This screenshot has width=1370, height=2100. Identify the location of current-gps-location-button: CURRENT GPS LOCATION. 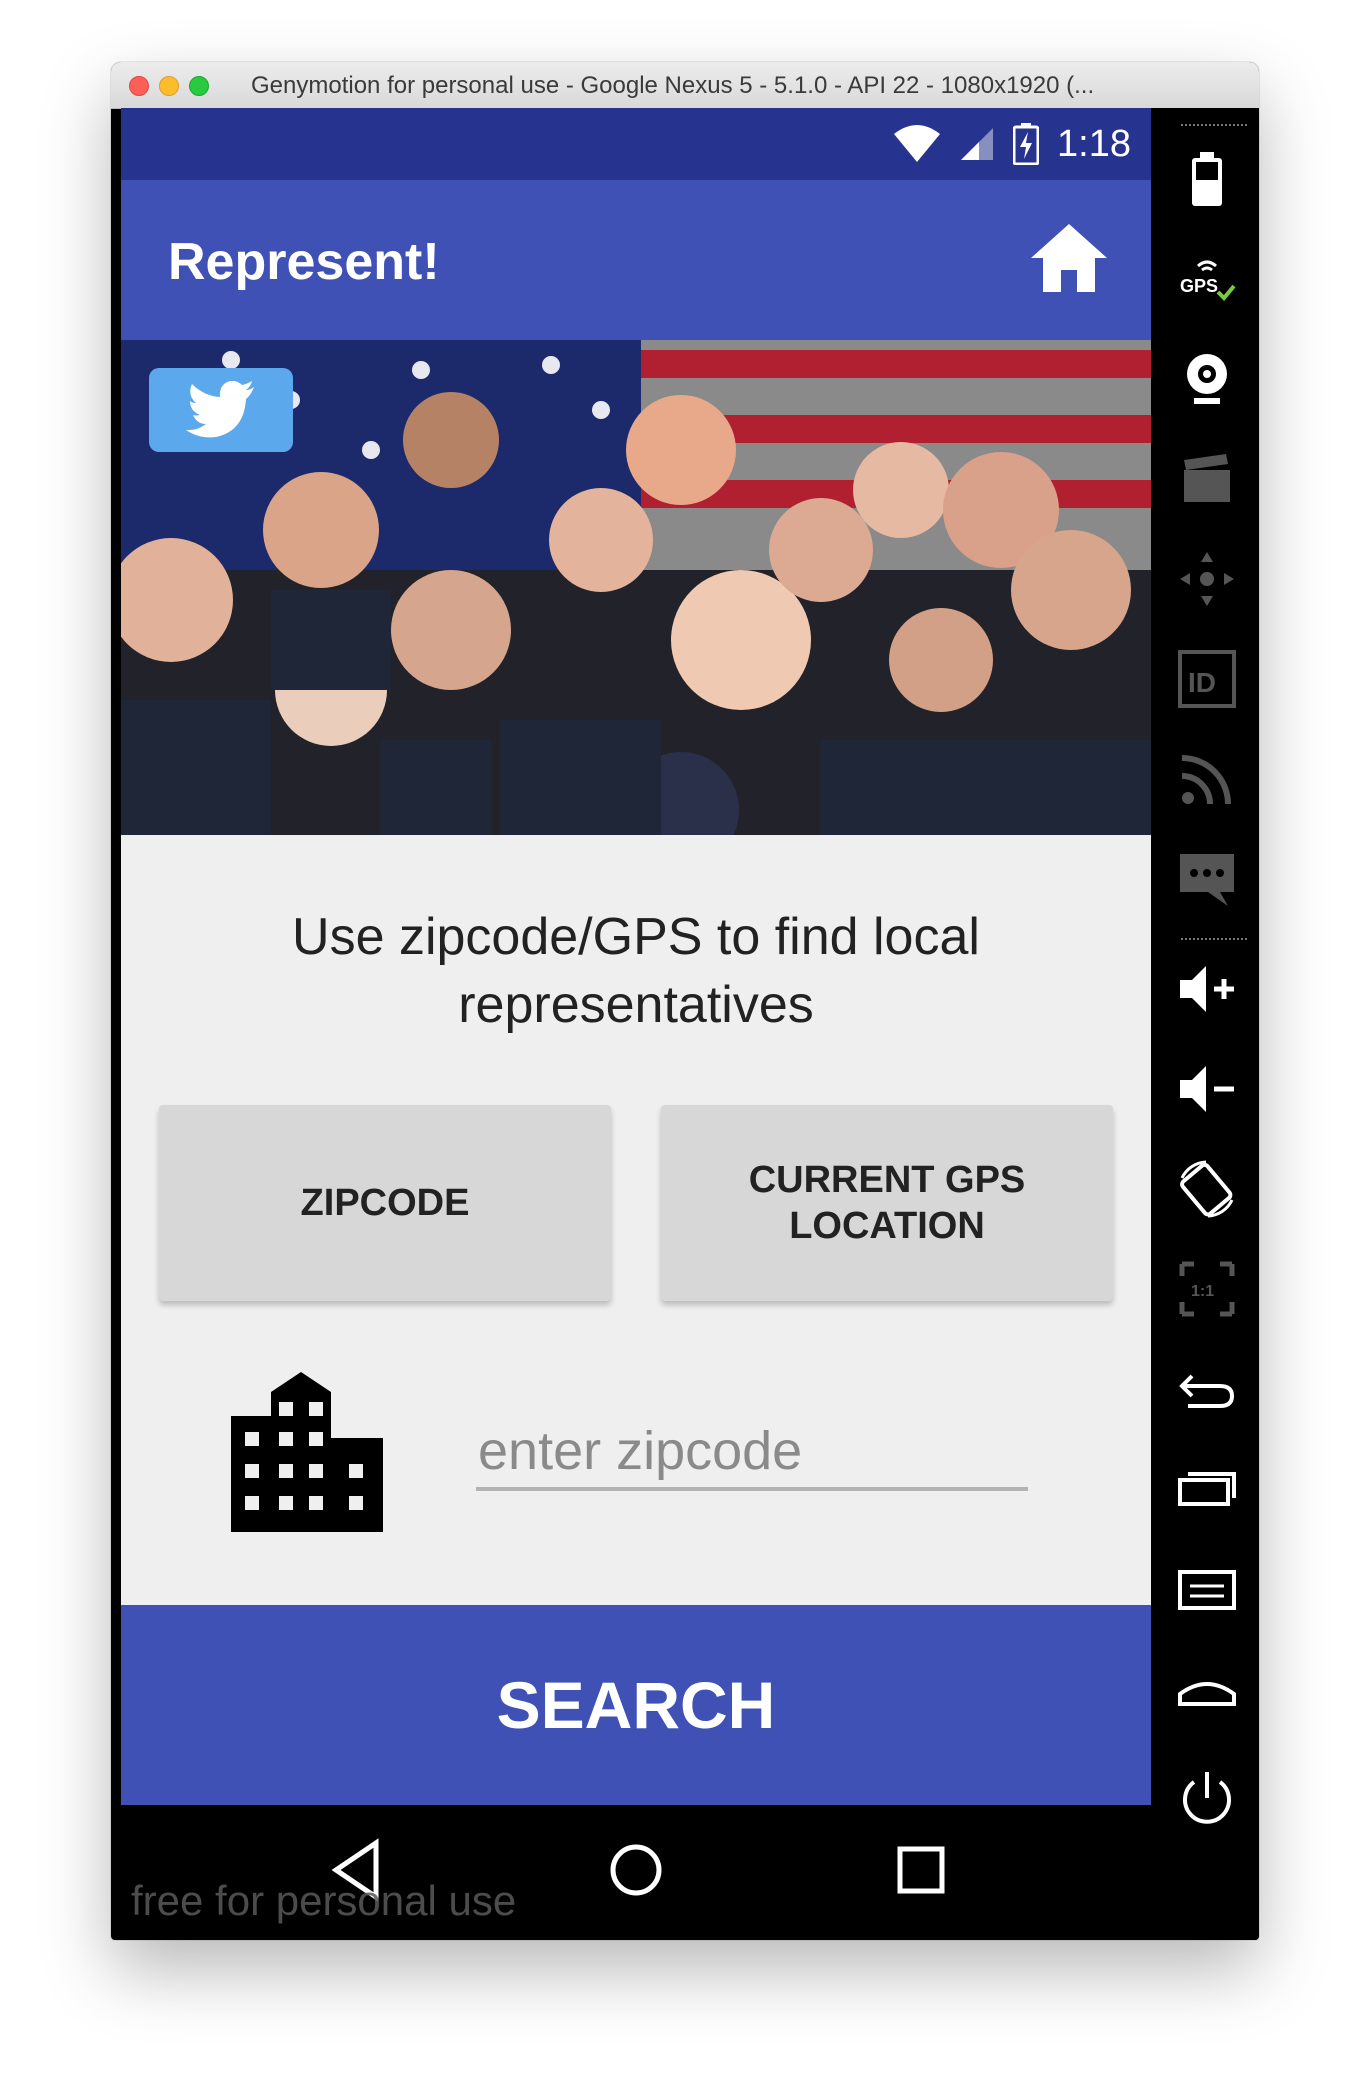
(887, 1203).